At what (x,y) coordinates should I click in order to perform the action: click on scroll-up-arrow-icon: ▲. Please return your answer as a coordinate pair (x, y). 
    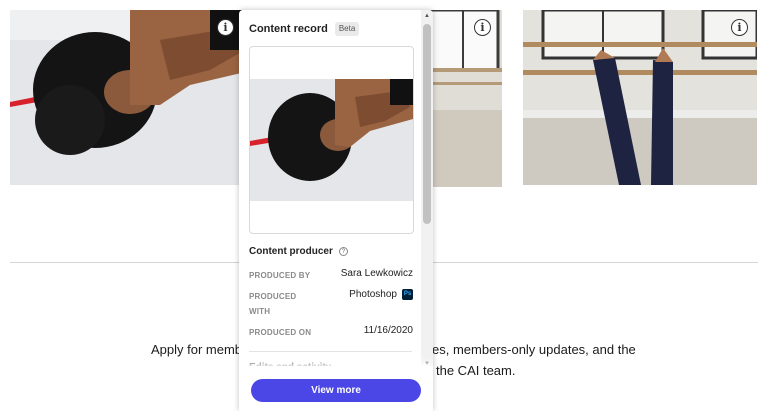
    Looking at the image, I should click on (427, 16).